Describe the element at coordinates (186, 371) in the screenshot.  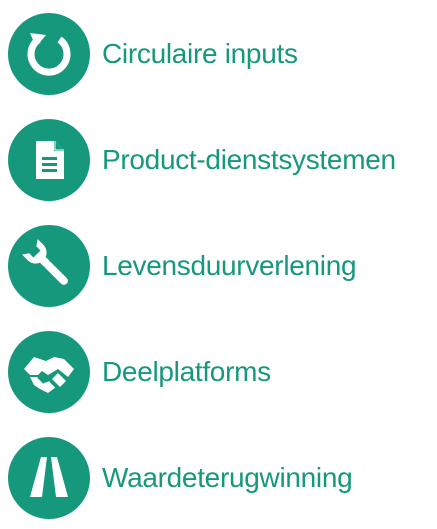
I see `item-label: Deelplatforms` at that location.